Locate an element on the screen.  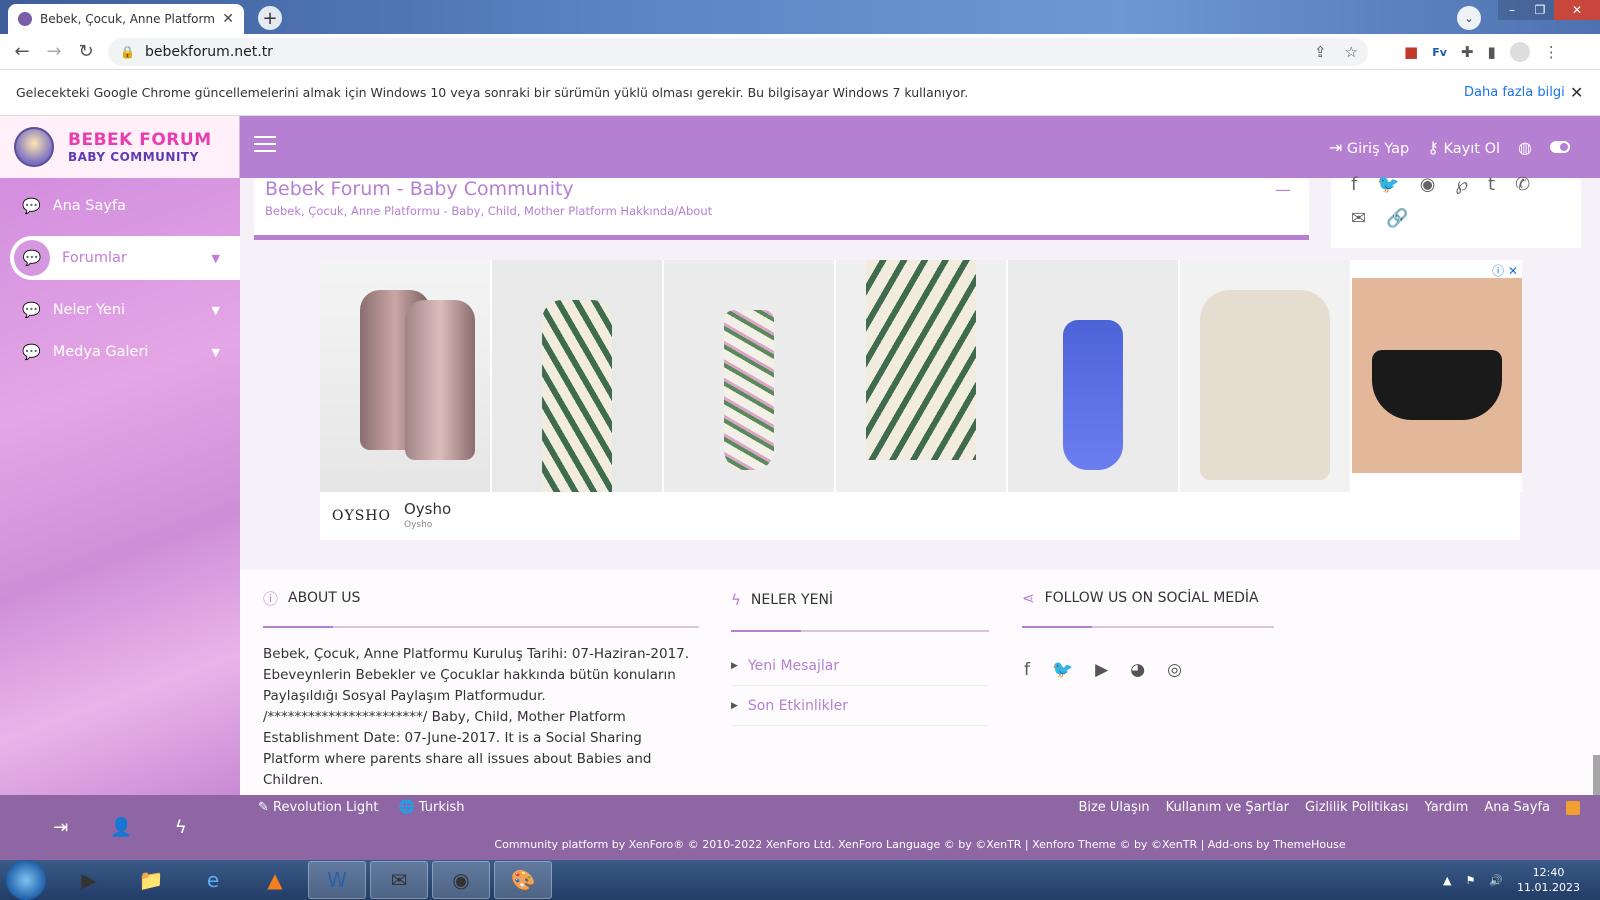
menu-kebab-icon: ⋮ is located at coordinates (1551, 52).